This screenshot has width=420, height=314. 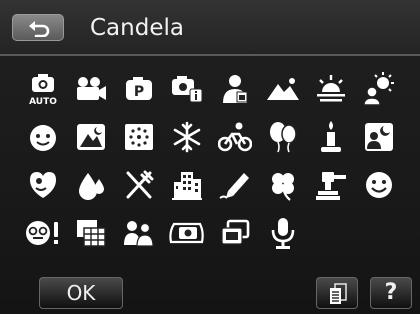 I want to click on program-p-icon: P, so click(x=139, y=89).